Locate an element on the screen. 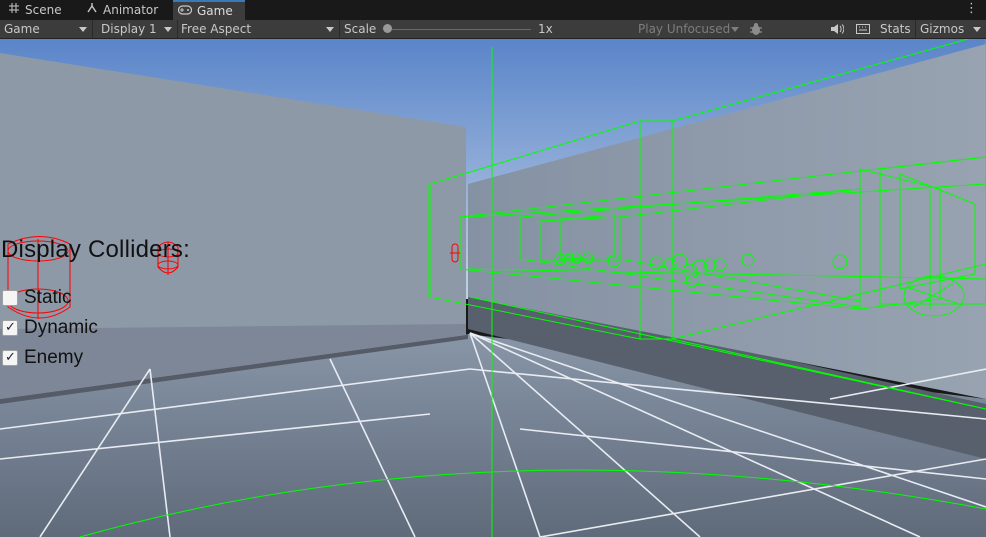 The width and height of the screenshot is (986, 537). toggle-dynamic: ✓ Dynamic is located at coordinates (50, 328).